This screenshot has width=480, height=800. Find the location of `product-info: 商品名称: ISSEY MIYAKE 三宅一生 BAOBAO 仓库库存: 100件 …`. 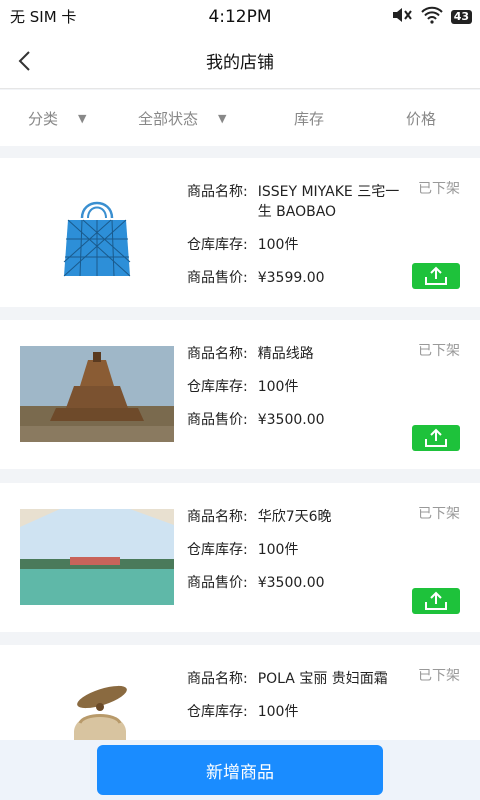

product-info: 商品名称: ISSEY MIYAKE 三宅一生 BAOBAO 仓库库存: 100件 … is located at coordinates (296, 241).